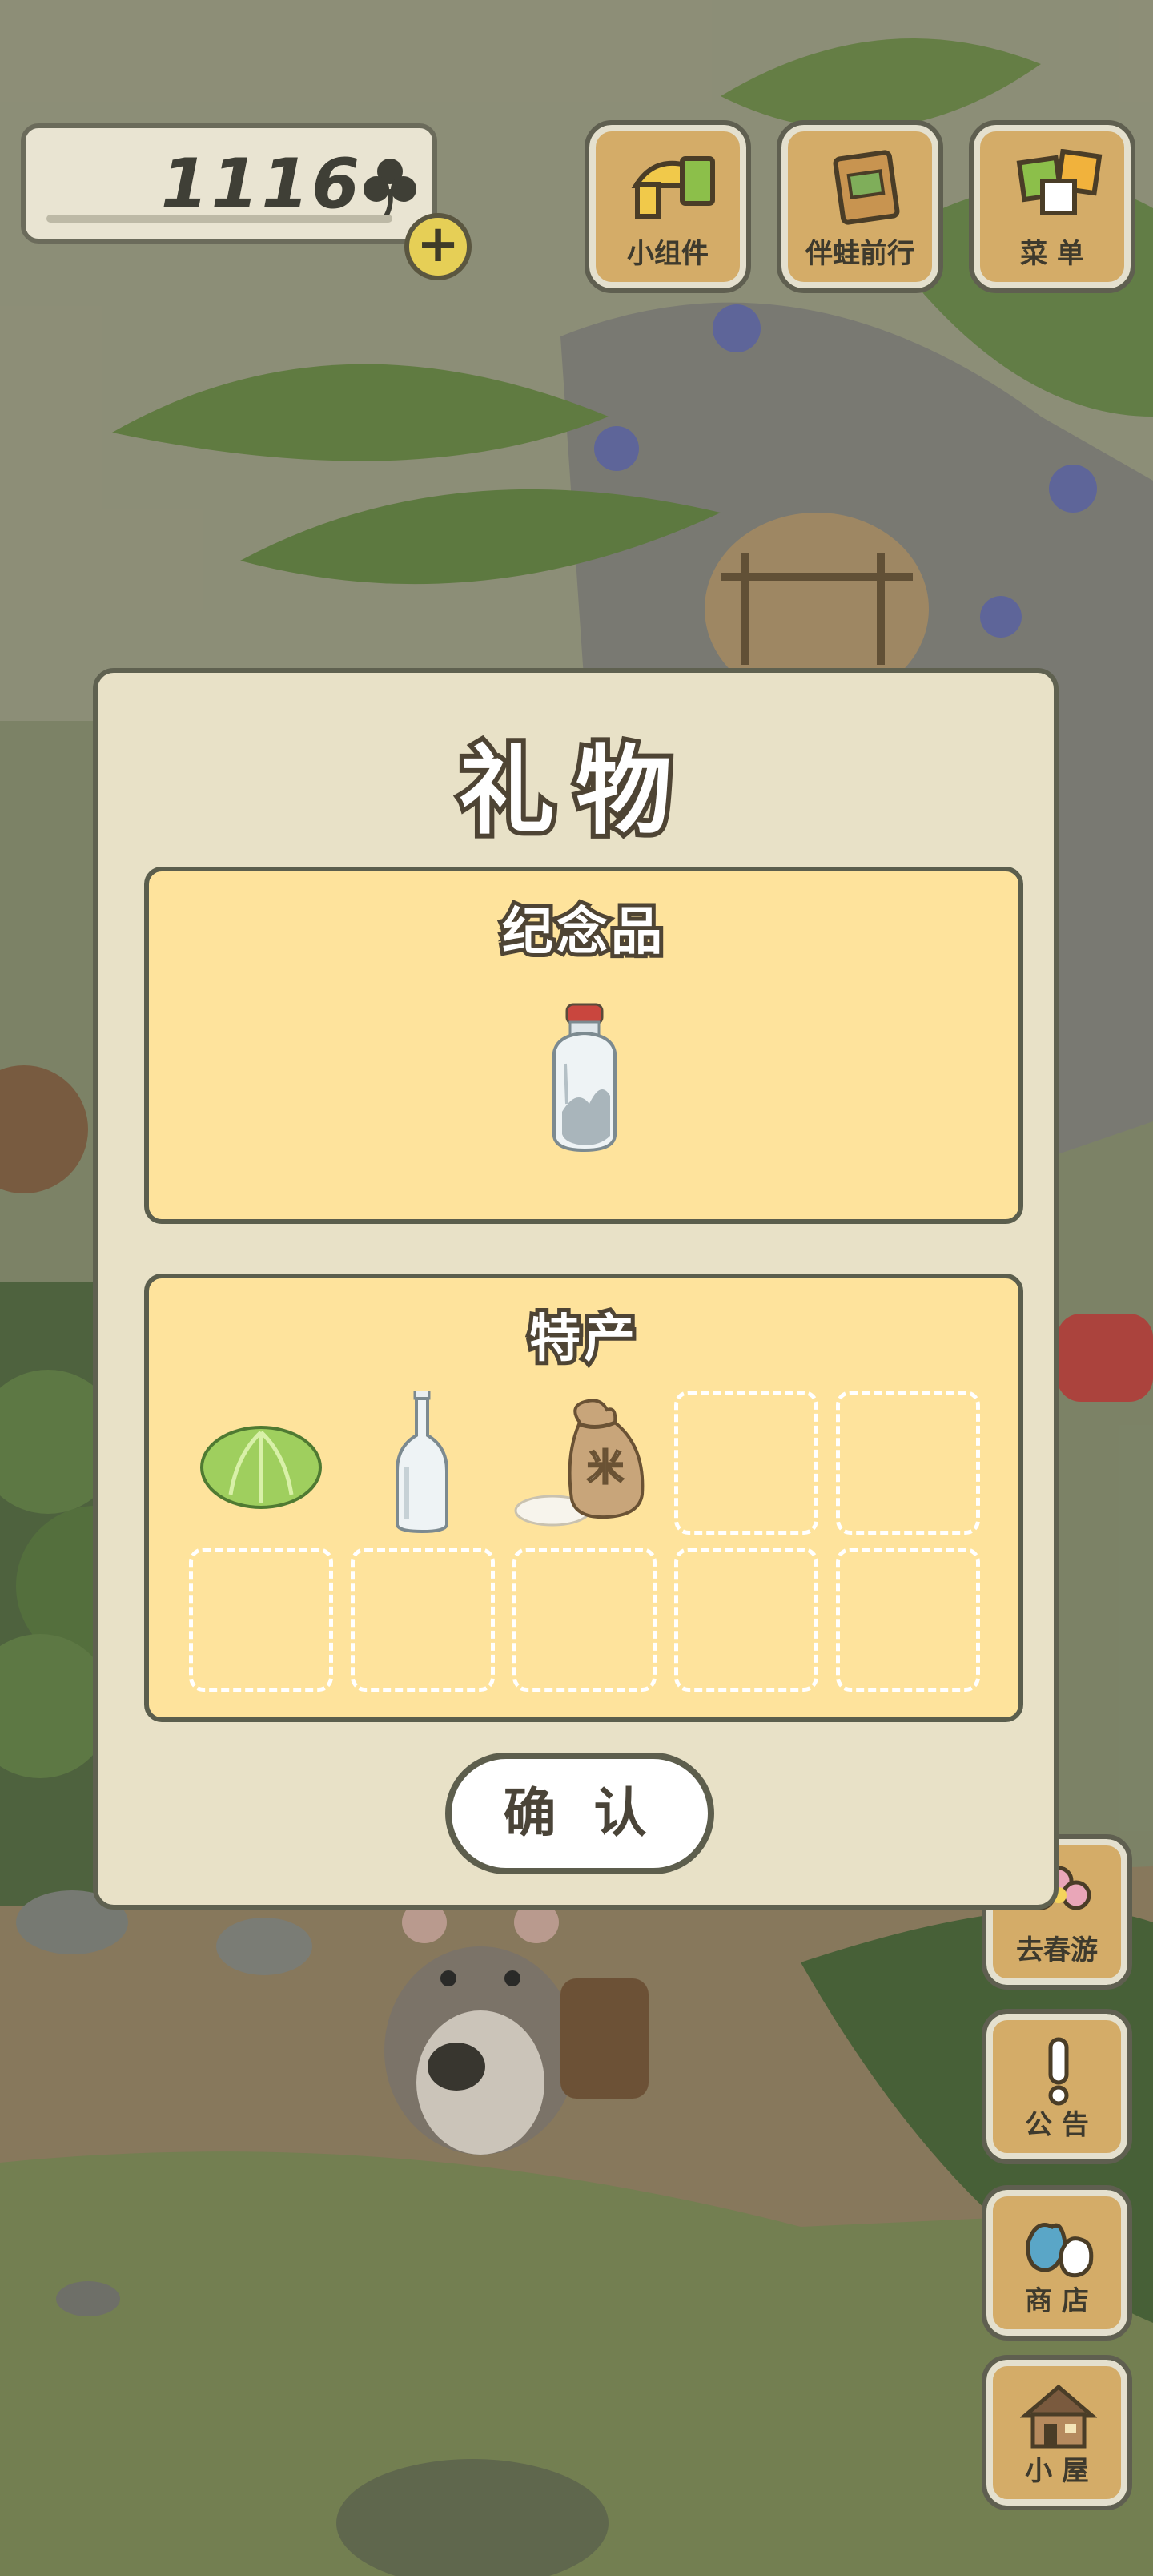 The image size is (1153, 2576). I want to click on clover-counter: 1116, so click(229, 183).